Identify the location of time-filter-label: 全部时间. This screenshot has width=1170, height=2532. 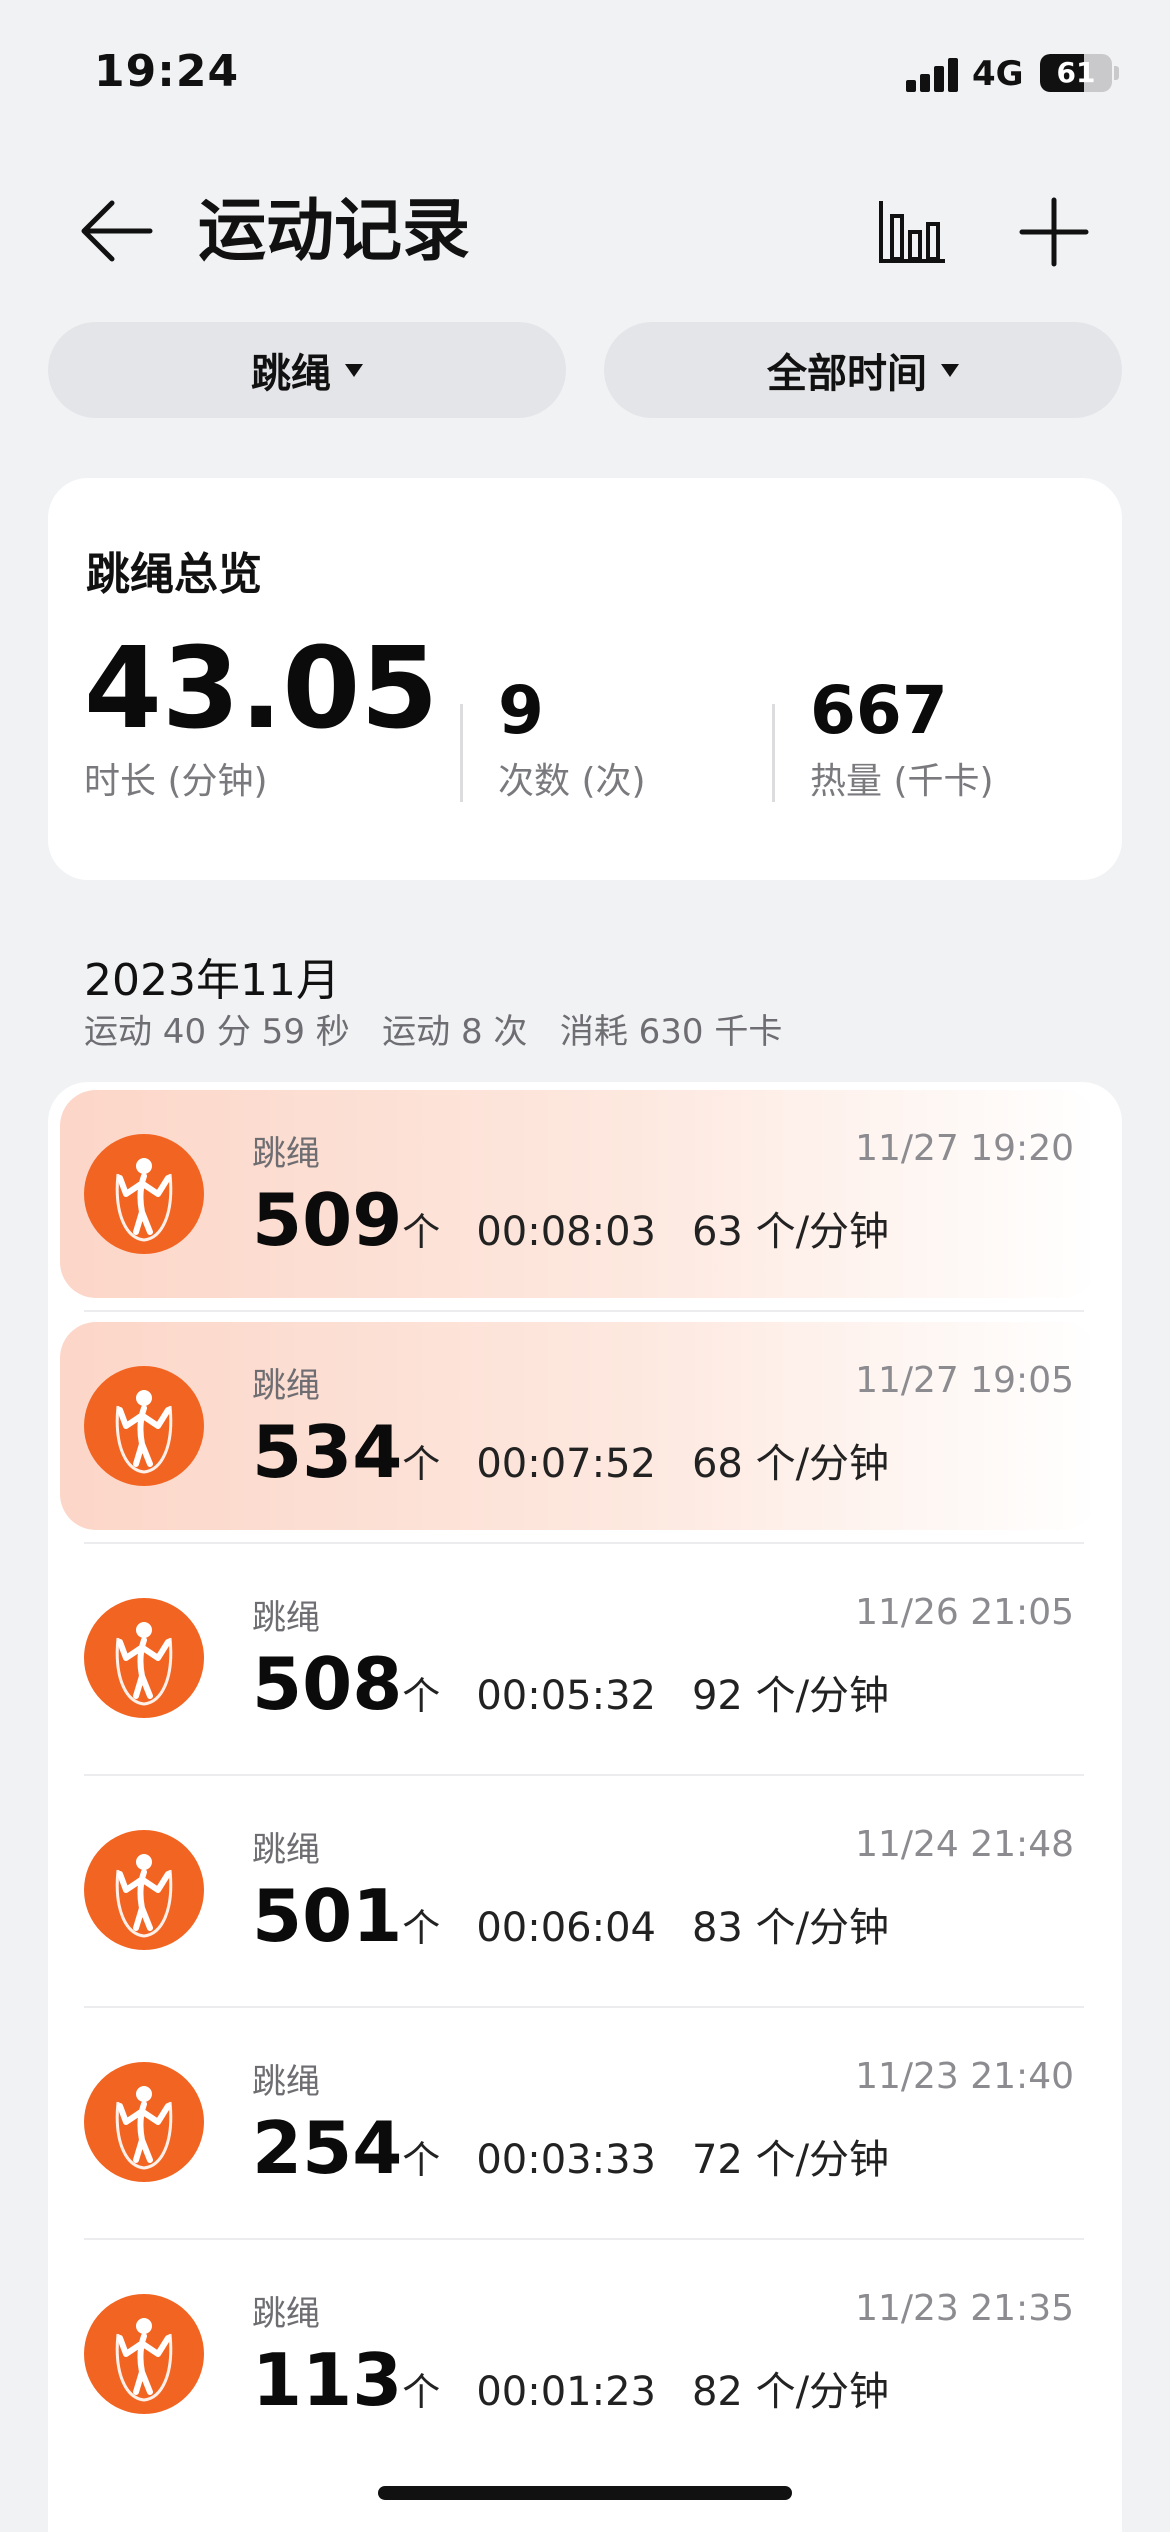
(847, 374).